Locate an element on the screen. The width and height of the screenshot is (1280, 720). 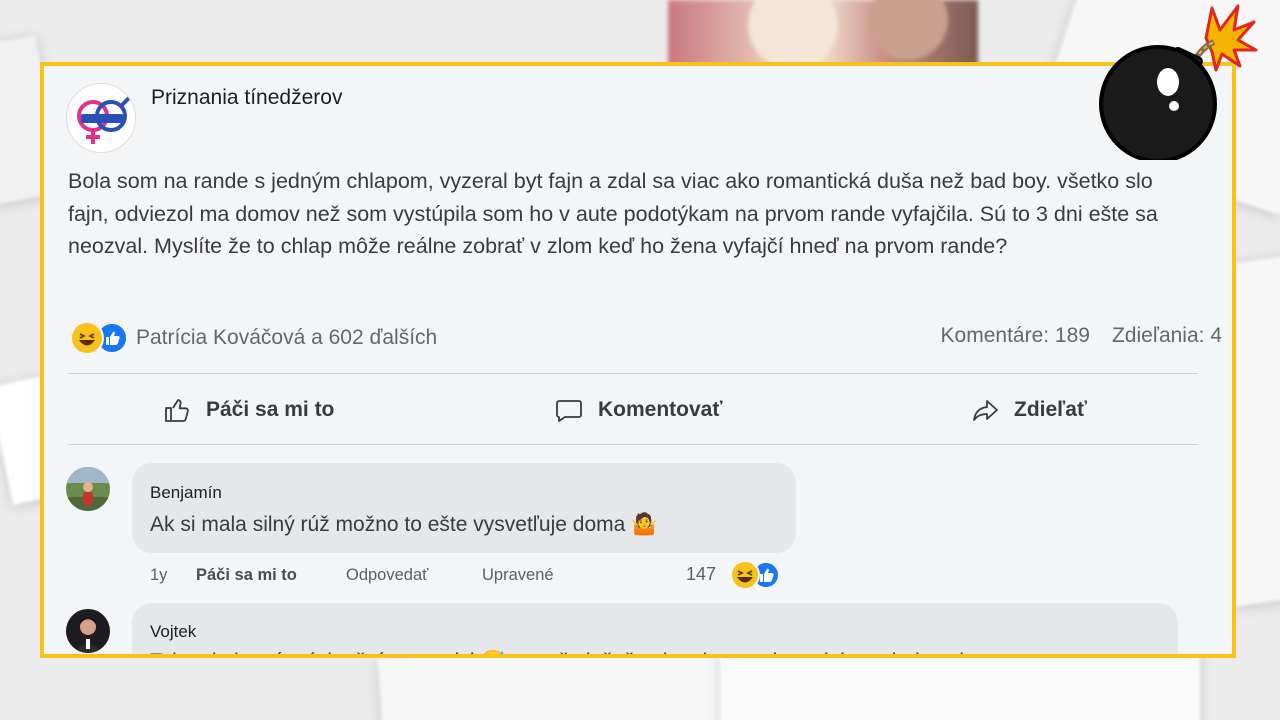
comment-reaction-count: 147 is located at coordinates (701, 574).